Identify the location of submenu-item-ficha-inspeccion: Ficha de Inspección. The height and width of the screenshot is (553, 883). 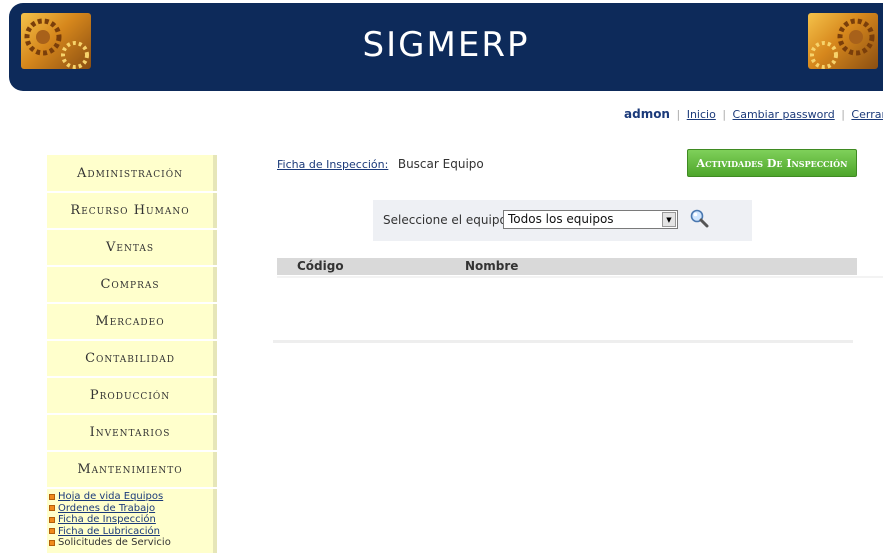
(131, 520).